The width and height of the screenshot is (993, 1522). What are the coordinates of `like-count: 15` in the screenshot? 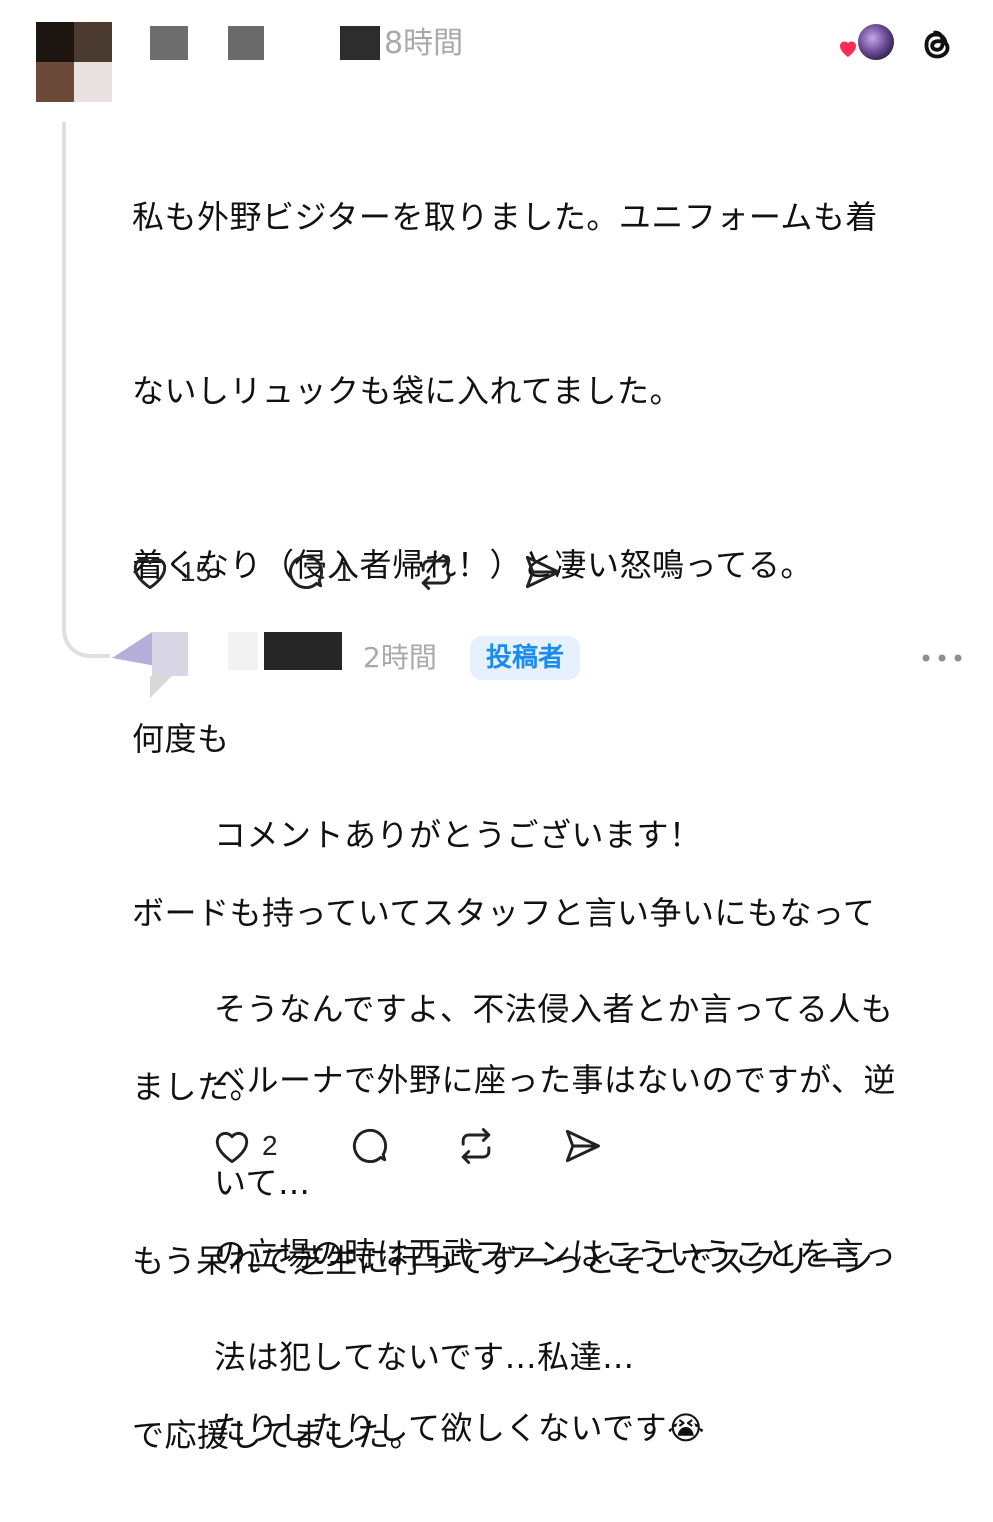 It's located at (196, 571).